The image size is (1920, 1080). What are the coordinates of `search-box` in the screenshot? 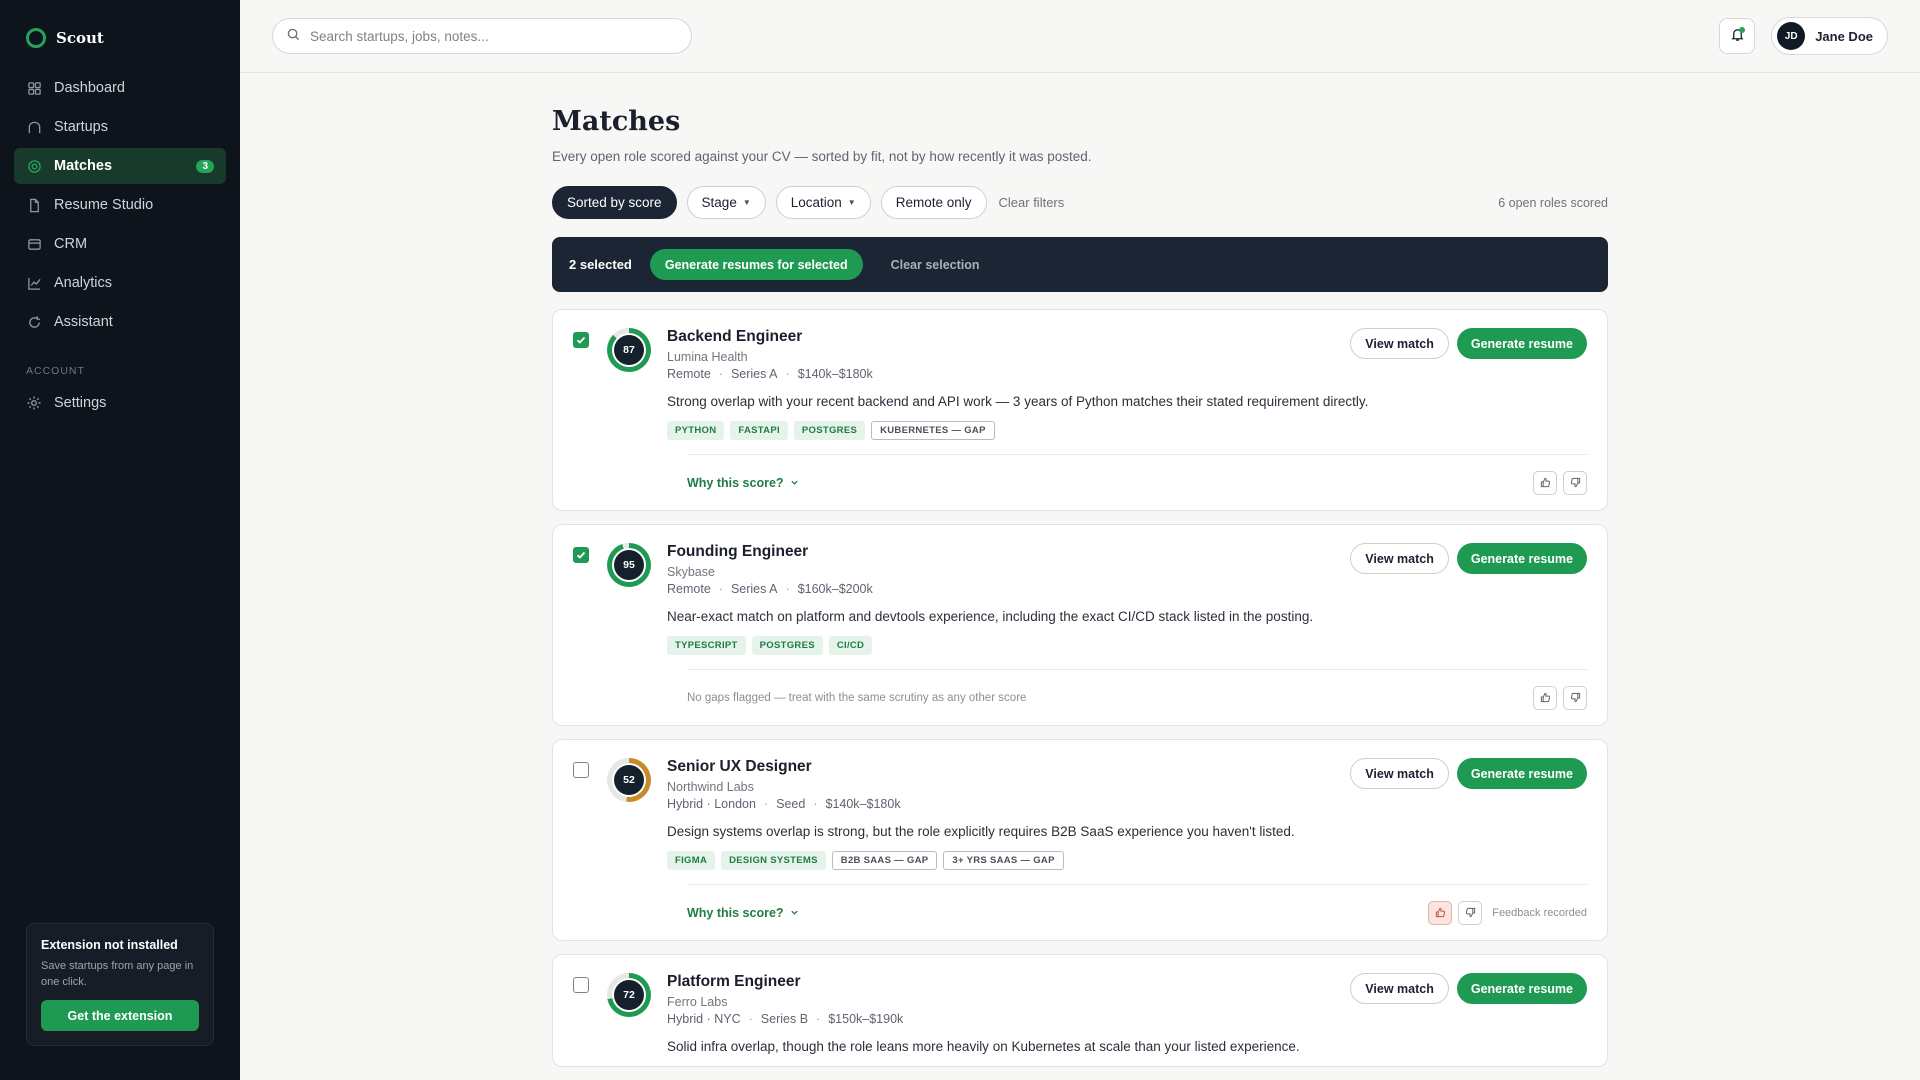 It's located at (482, 36).